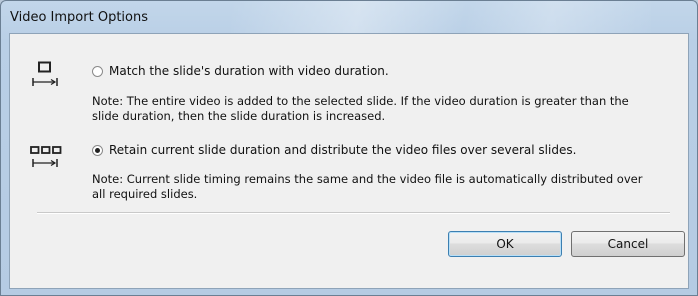 The image size is (698, 296). I want to click on retain-duration-radio, so click(97, 150).